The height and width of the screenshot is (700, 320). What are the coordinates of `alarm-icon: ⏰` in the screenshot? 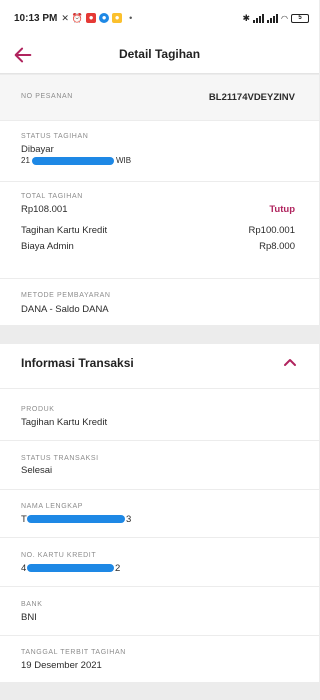 It's located at (77, 17).